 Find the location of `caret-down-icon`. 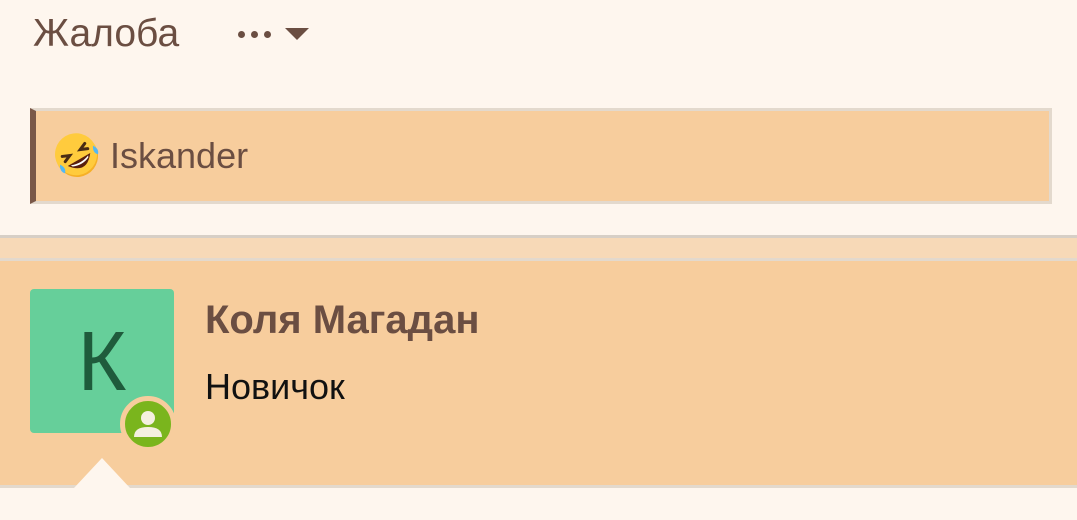

caret-down-icon is located at coordinates (297, 34).